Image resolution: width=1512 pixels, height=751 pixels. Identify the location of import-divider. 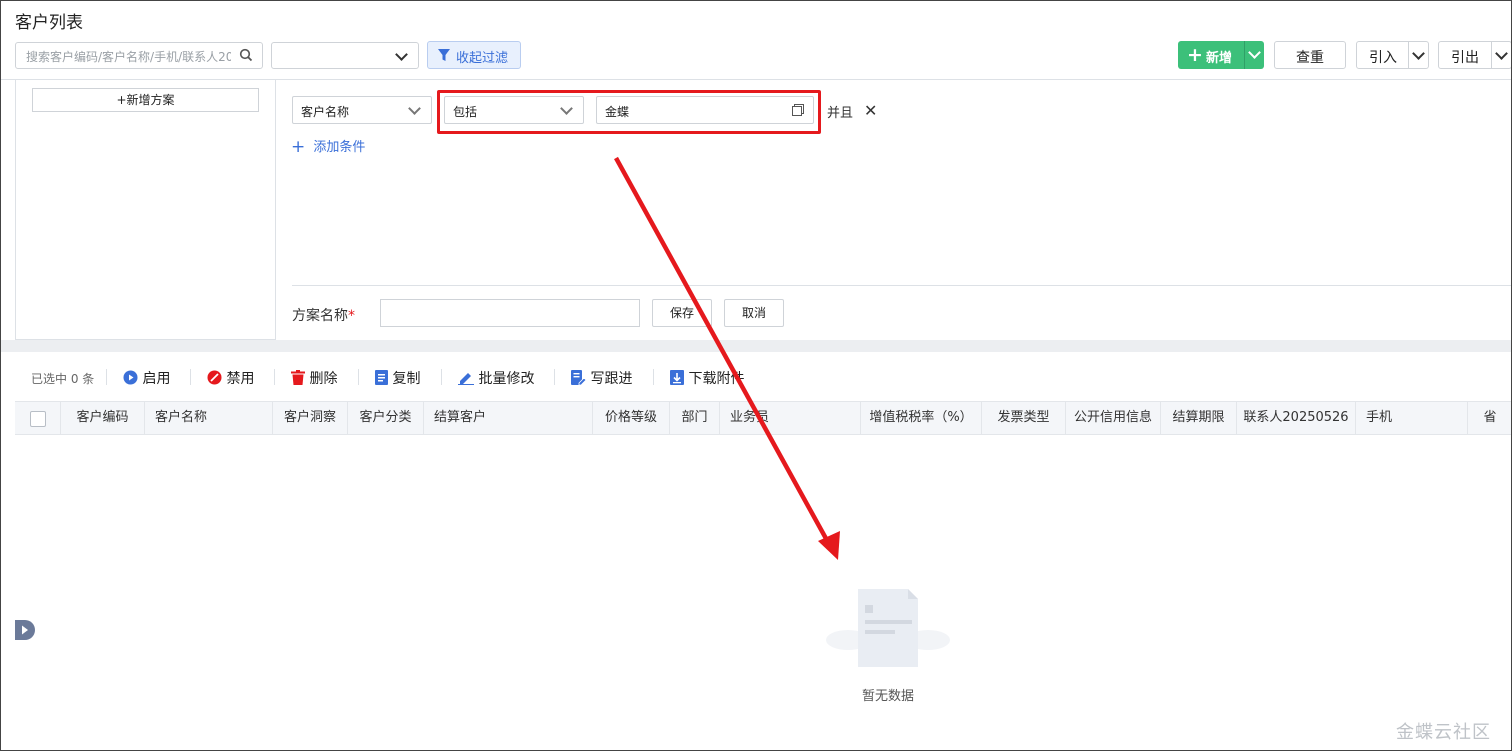
(1408, 55).